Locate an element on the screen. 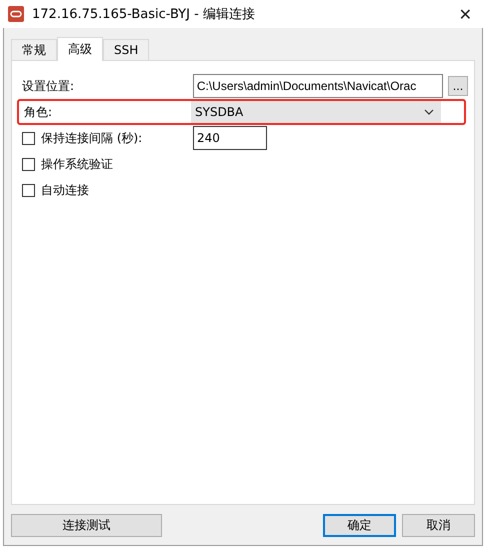  tab: 高级 is located at coordinates (80, 49).